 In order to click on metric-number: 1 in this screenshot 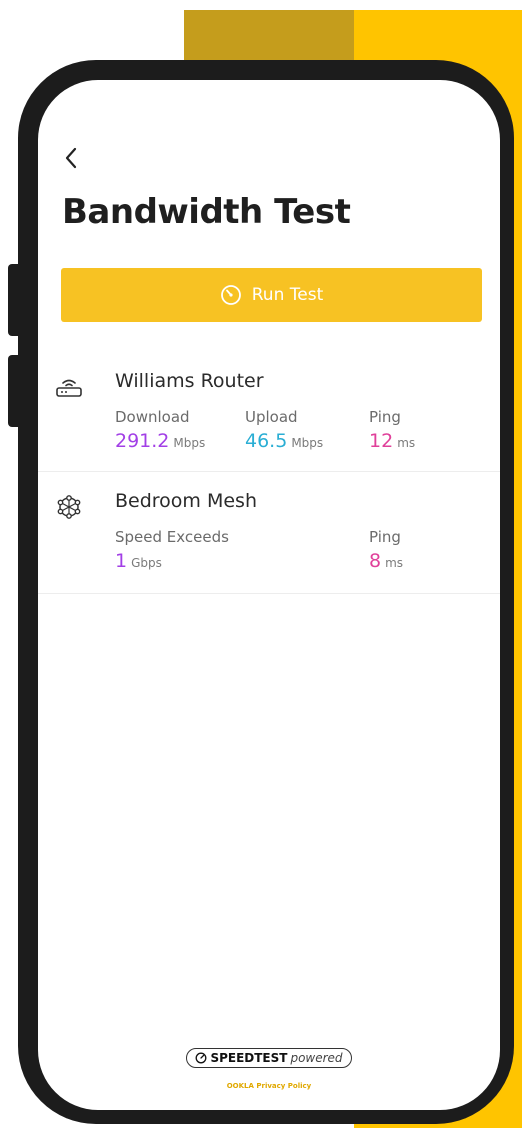, I will do `click(121, 561)`.